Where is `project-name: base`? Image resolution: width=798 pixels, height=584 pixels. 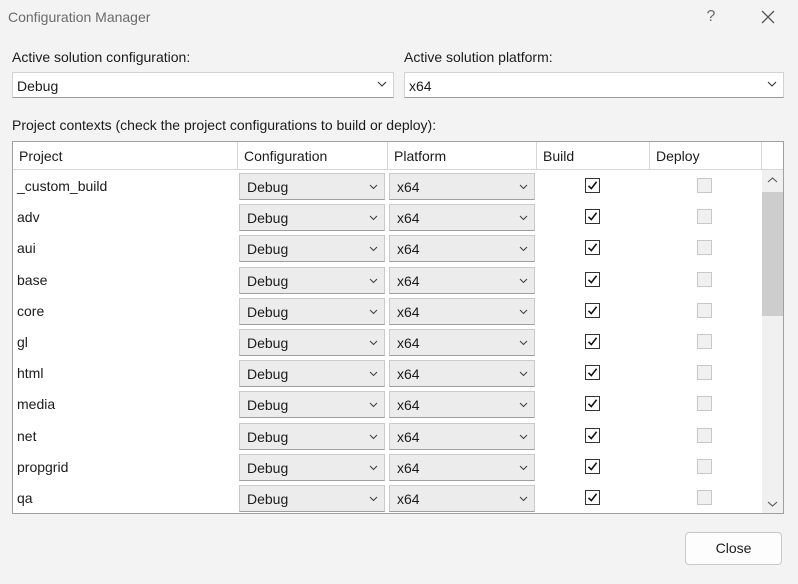
project-name: base is located at coordinates (32, 279).